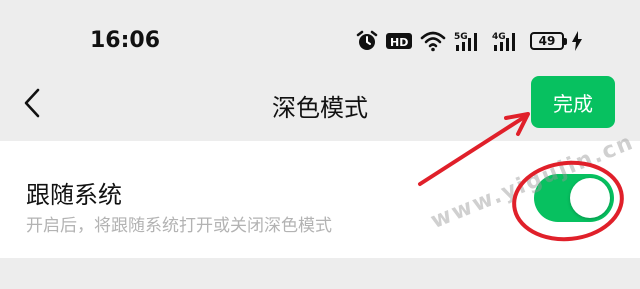 The width and height of the screenshot is (640, 289). What do you see at coordinates (507, 41) in the screenshot?
I see `signal-4g-icon: 4G` at bounding box center [507, 41].